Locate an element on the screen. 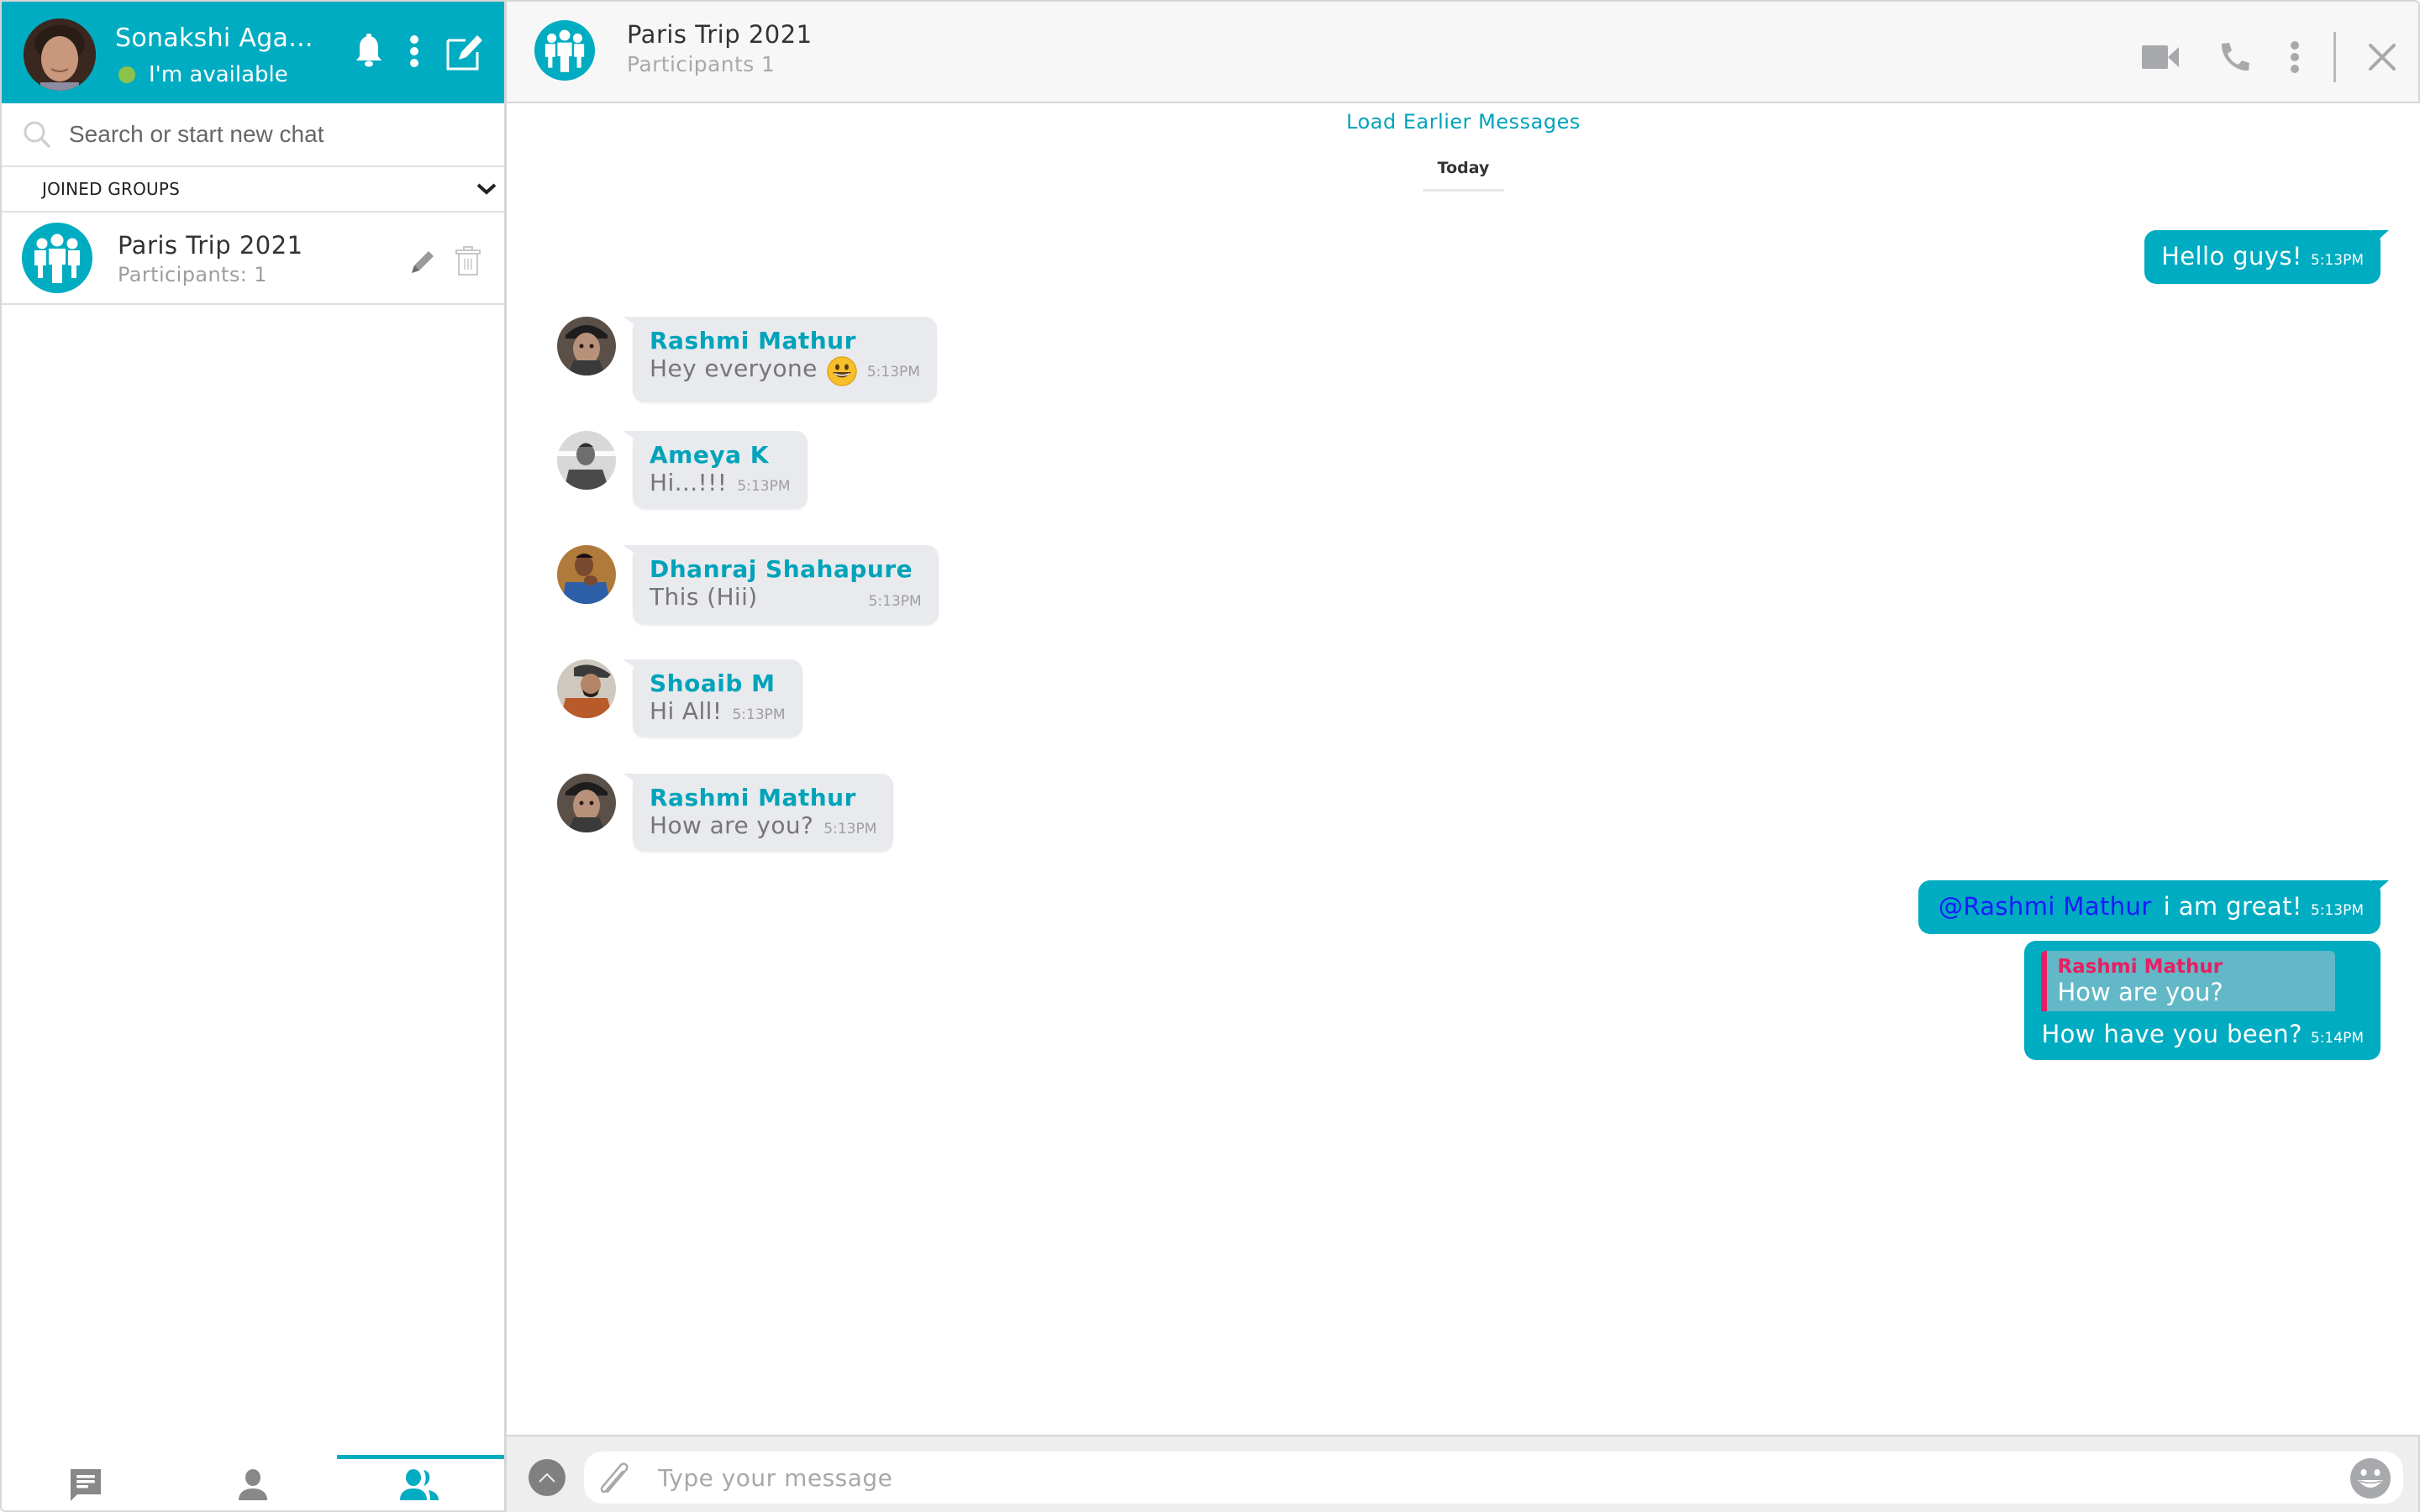 This screenshot has height=1512, width=2420. search-input is located at coordinates (270, 134).